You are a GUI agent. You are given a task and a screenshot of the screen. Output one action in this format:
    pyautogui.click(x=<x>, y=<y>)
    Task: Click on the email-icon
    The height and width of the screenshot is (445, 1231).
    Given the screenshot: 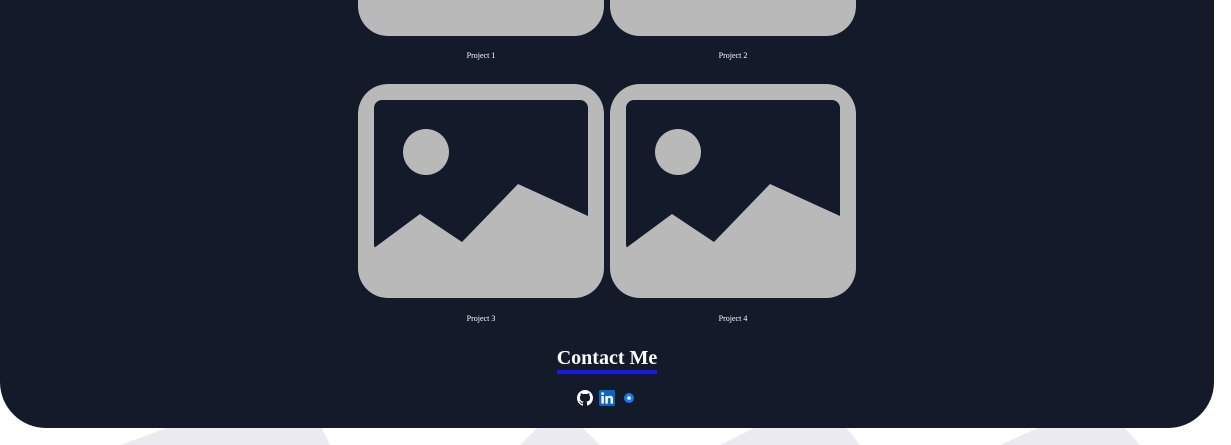 What is the action you would take?
    pyautogui.click(x=629, y=398)
    